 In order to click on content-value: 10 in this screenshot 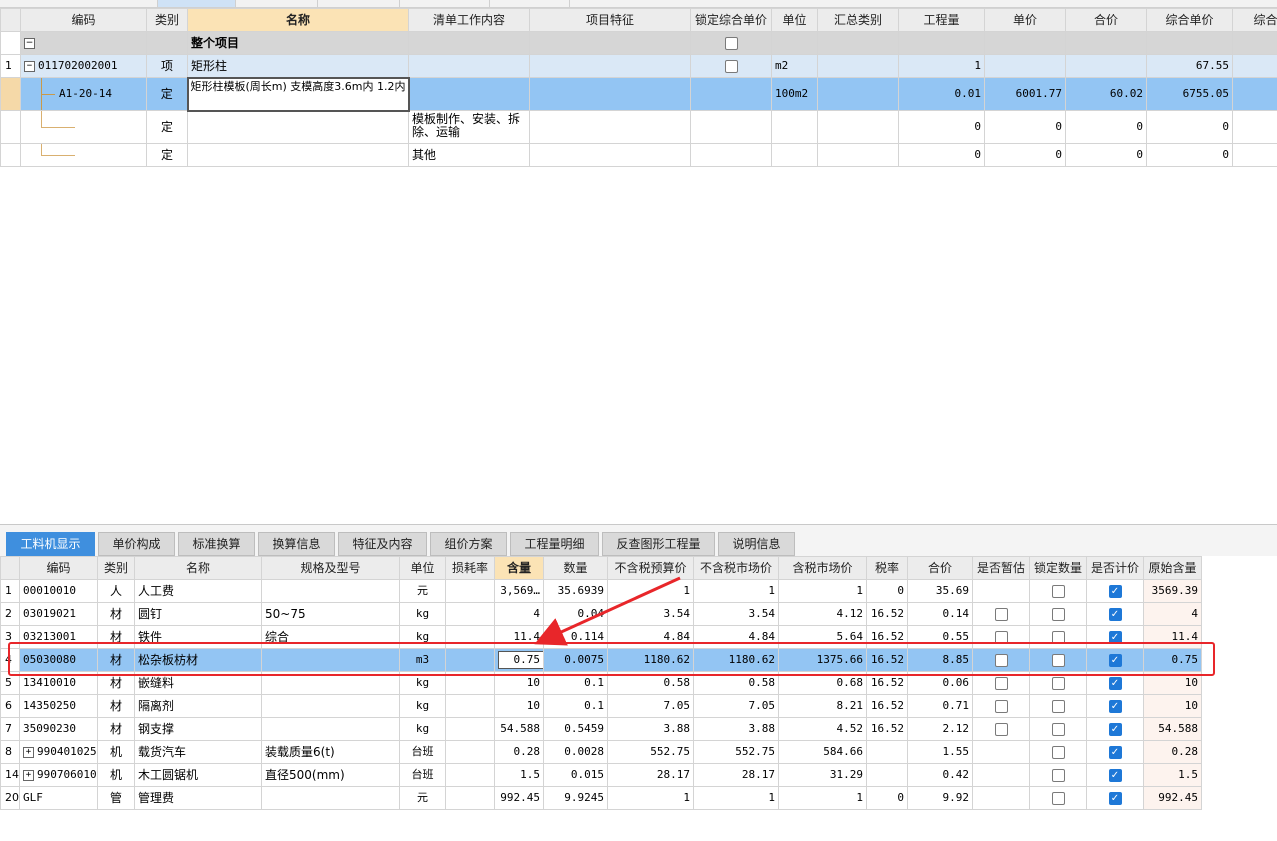, I will do `click(519, 683)`.